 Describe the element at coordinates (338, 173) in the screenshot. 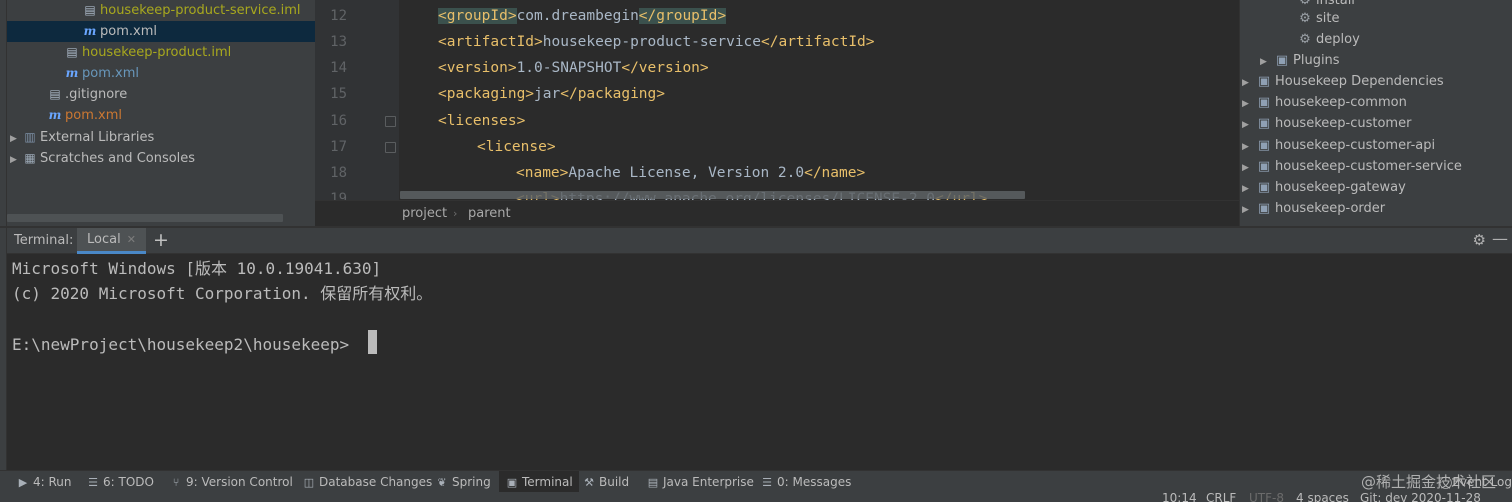

I see `line-number: 18` at that location.